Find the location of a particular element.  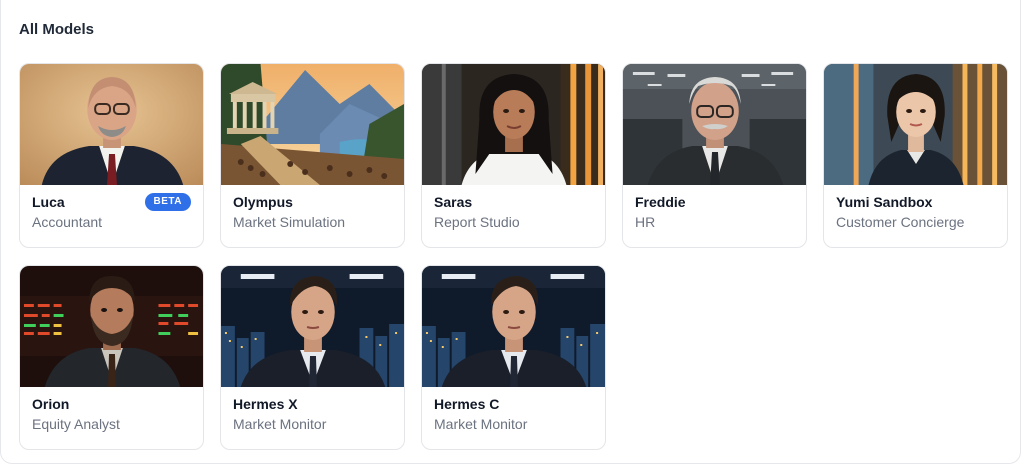

model-image-hermes-x is located at coordinates (312, 326).